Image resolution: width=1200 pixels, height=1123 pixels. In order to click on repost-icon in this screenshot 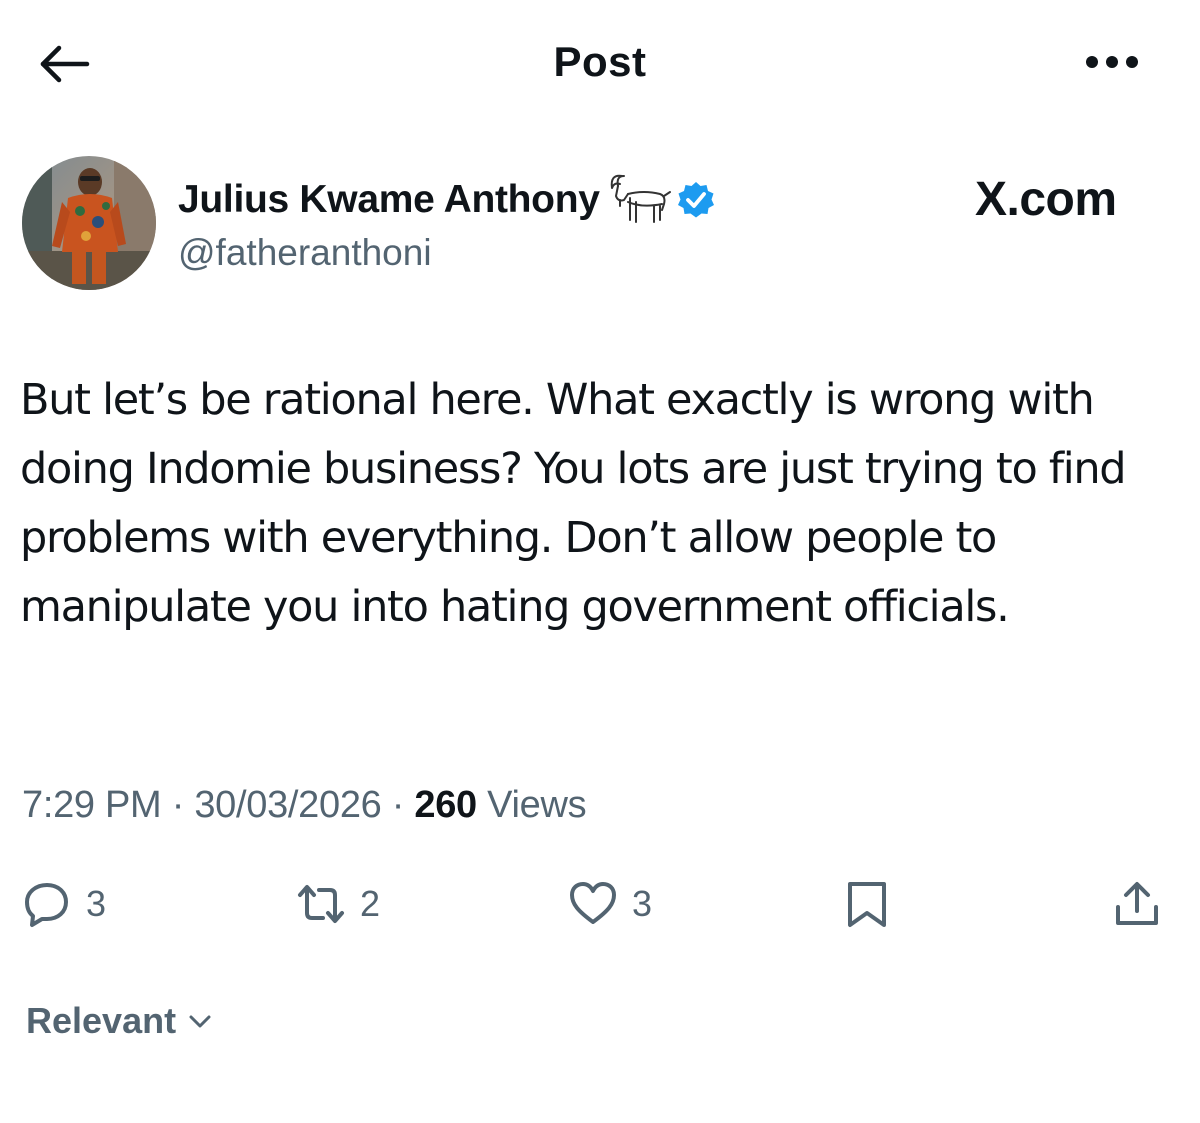, I will do `click(321, 904)`.